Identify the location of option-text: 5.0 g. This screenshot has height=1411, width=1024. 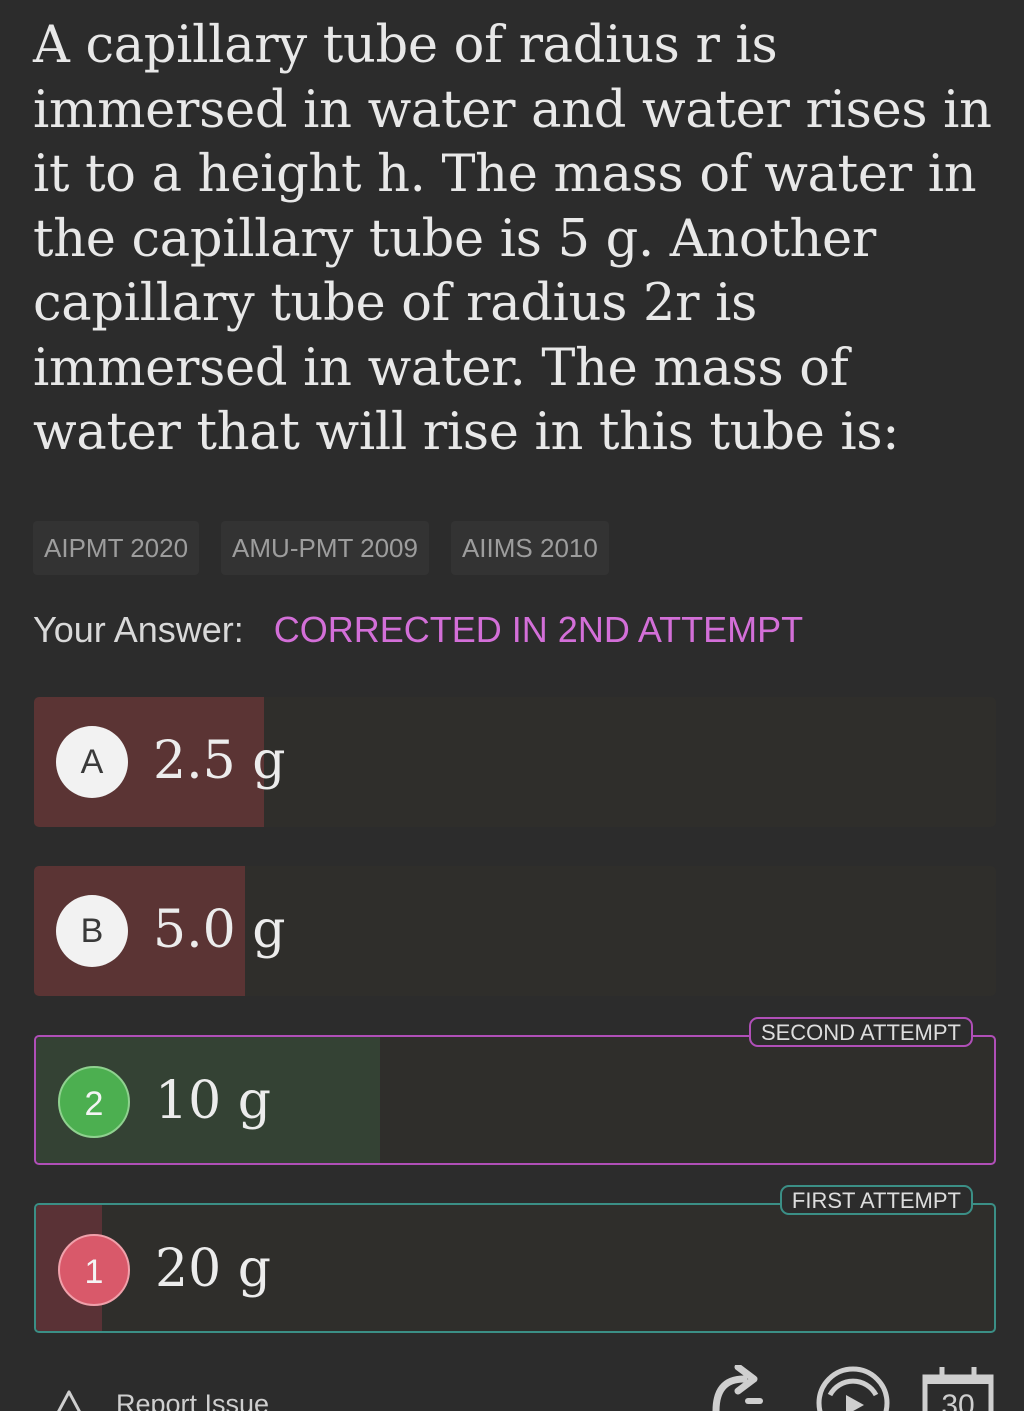
(219, 930).